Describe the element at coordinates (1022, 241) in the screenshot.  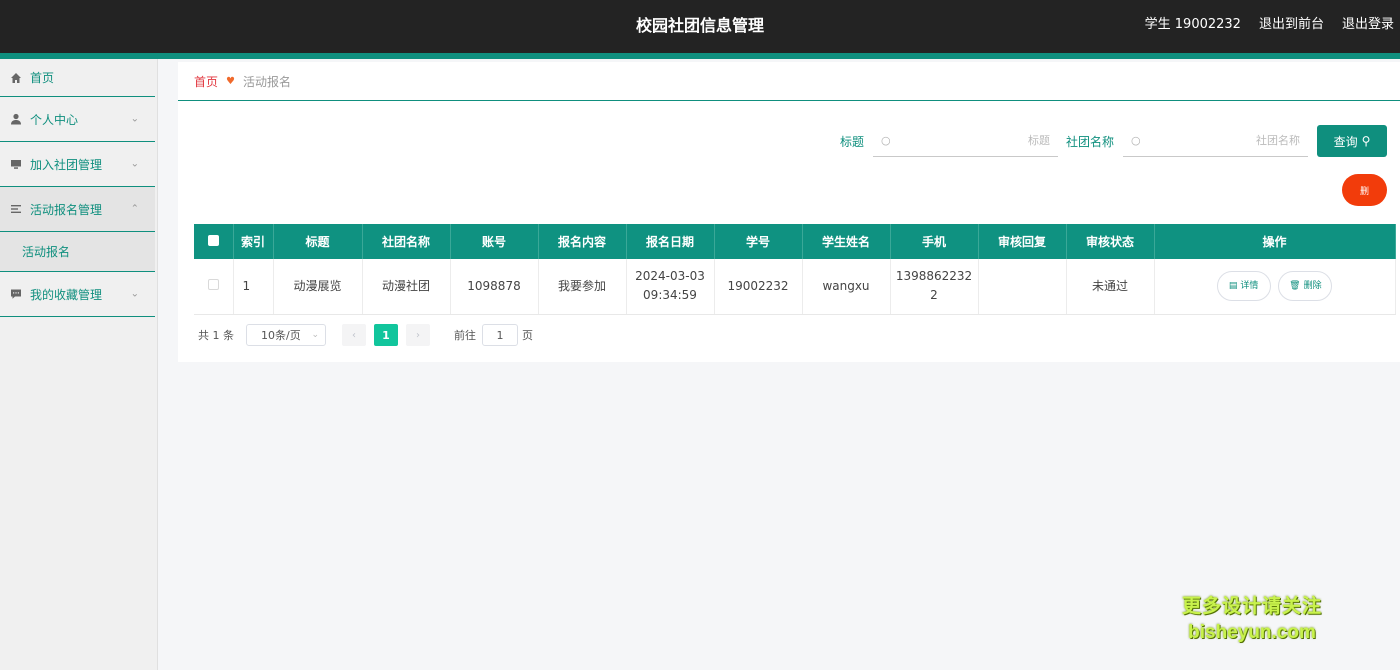
I see `column-header: 审核回复` at that location.